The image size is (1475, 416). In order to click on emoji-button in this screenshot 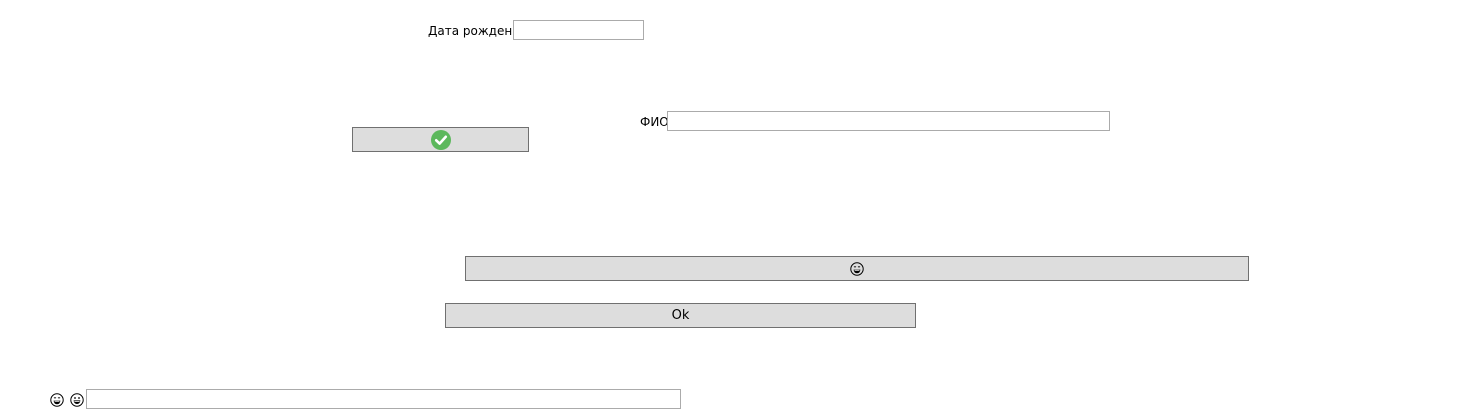, I will do `click(857, 268)`.